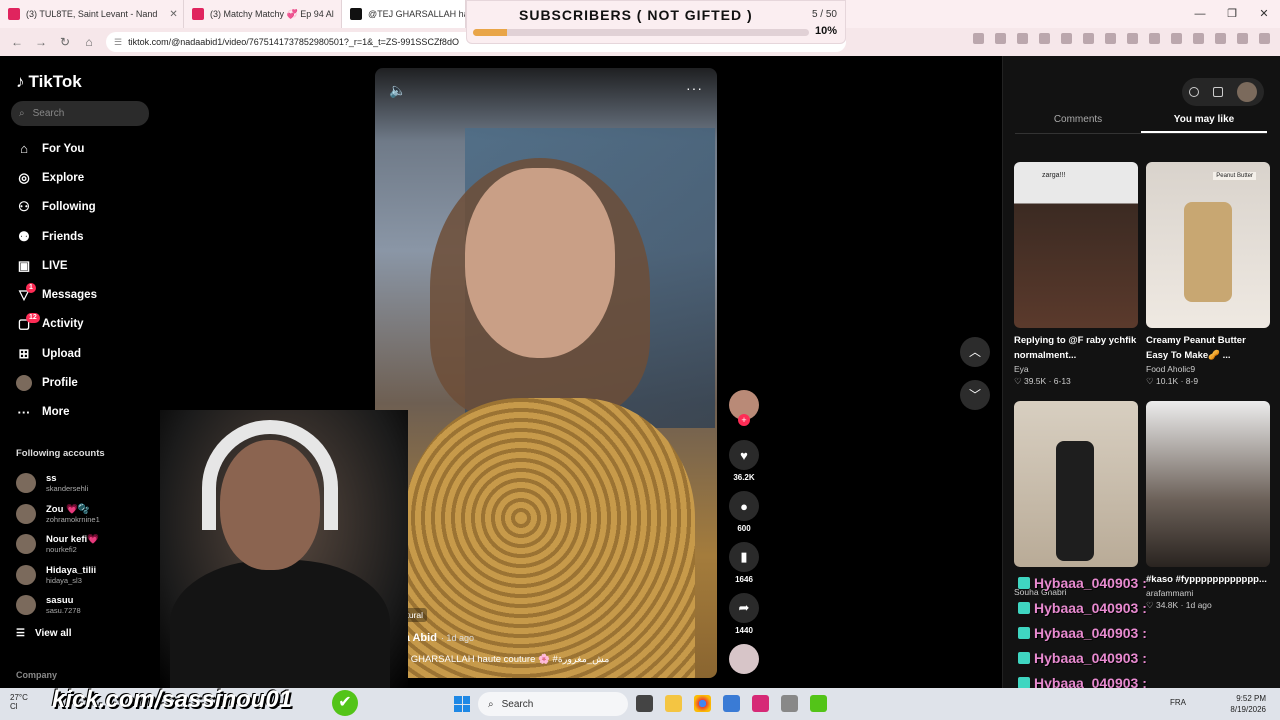 The height and width of the screenshot is (720, 1280). What do you see at coordinates (462, 704) in the screenshot?
I see `windows-start-icon` at bounding box center [462, 704].